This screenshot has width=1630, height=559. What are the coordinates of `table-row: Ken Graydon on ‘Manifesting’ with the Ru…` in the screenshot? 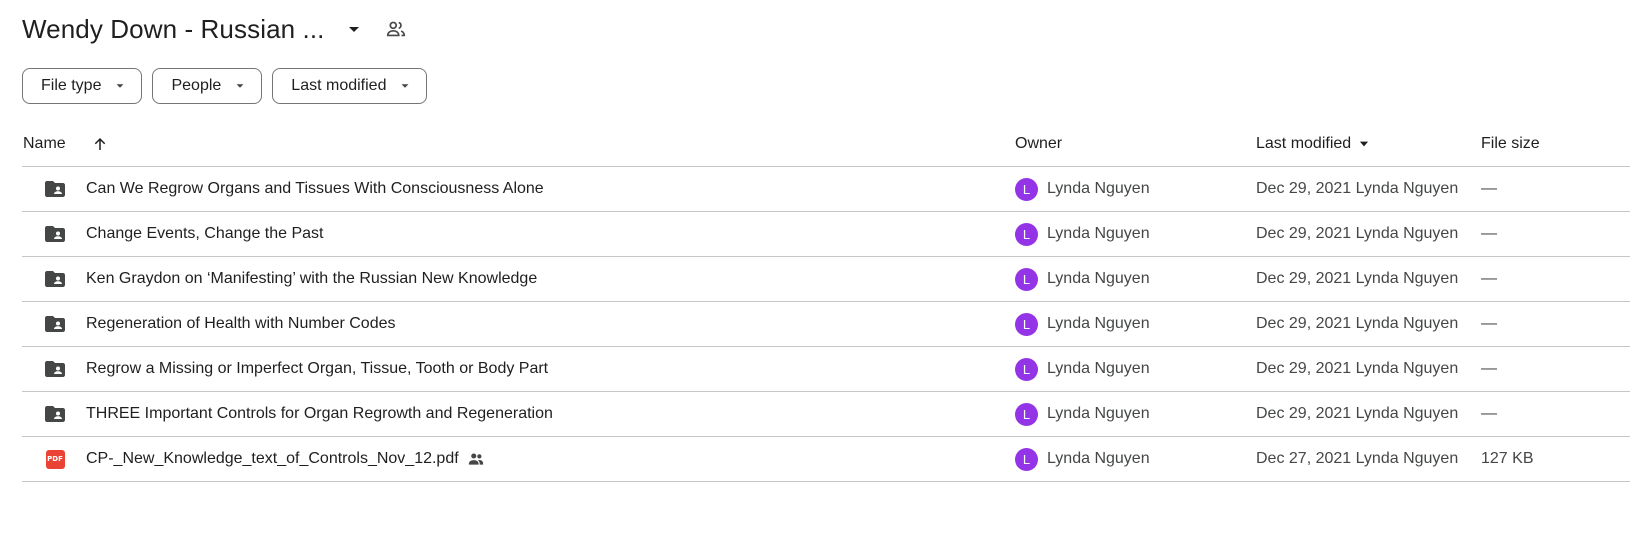 It's located at (826, 279).